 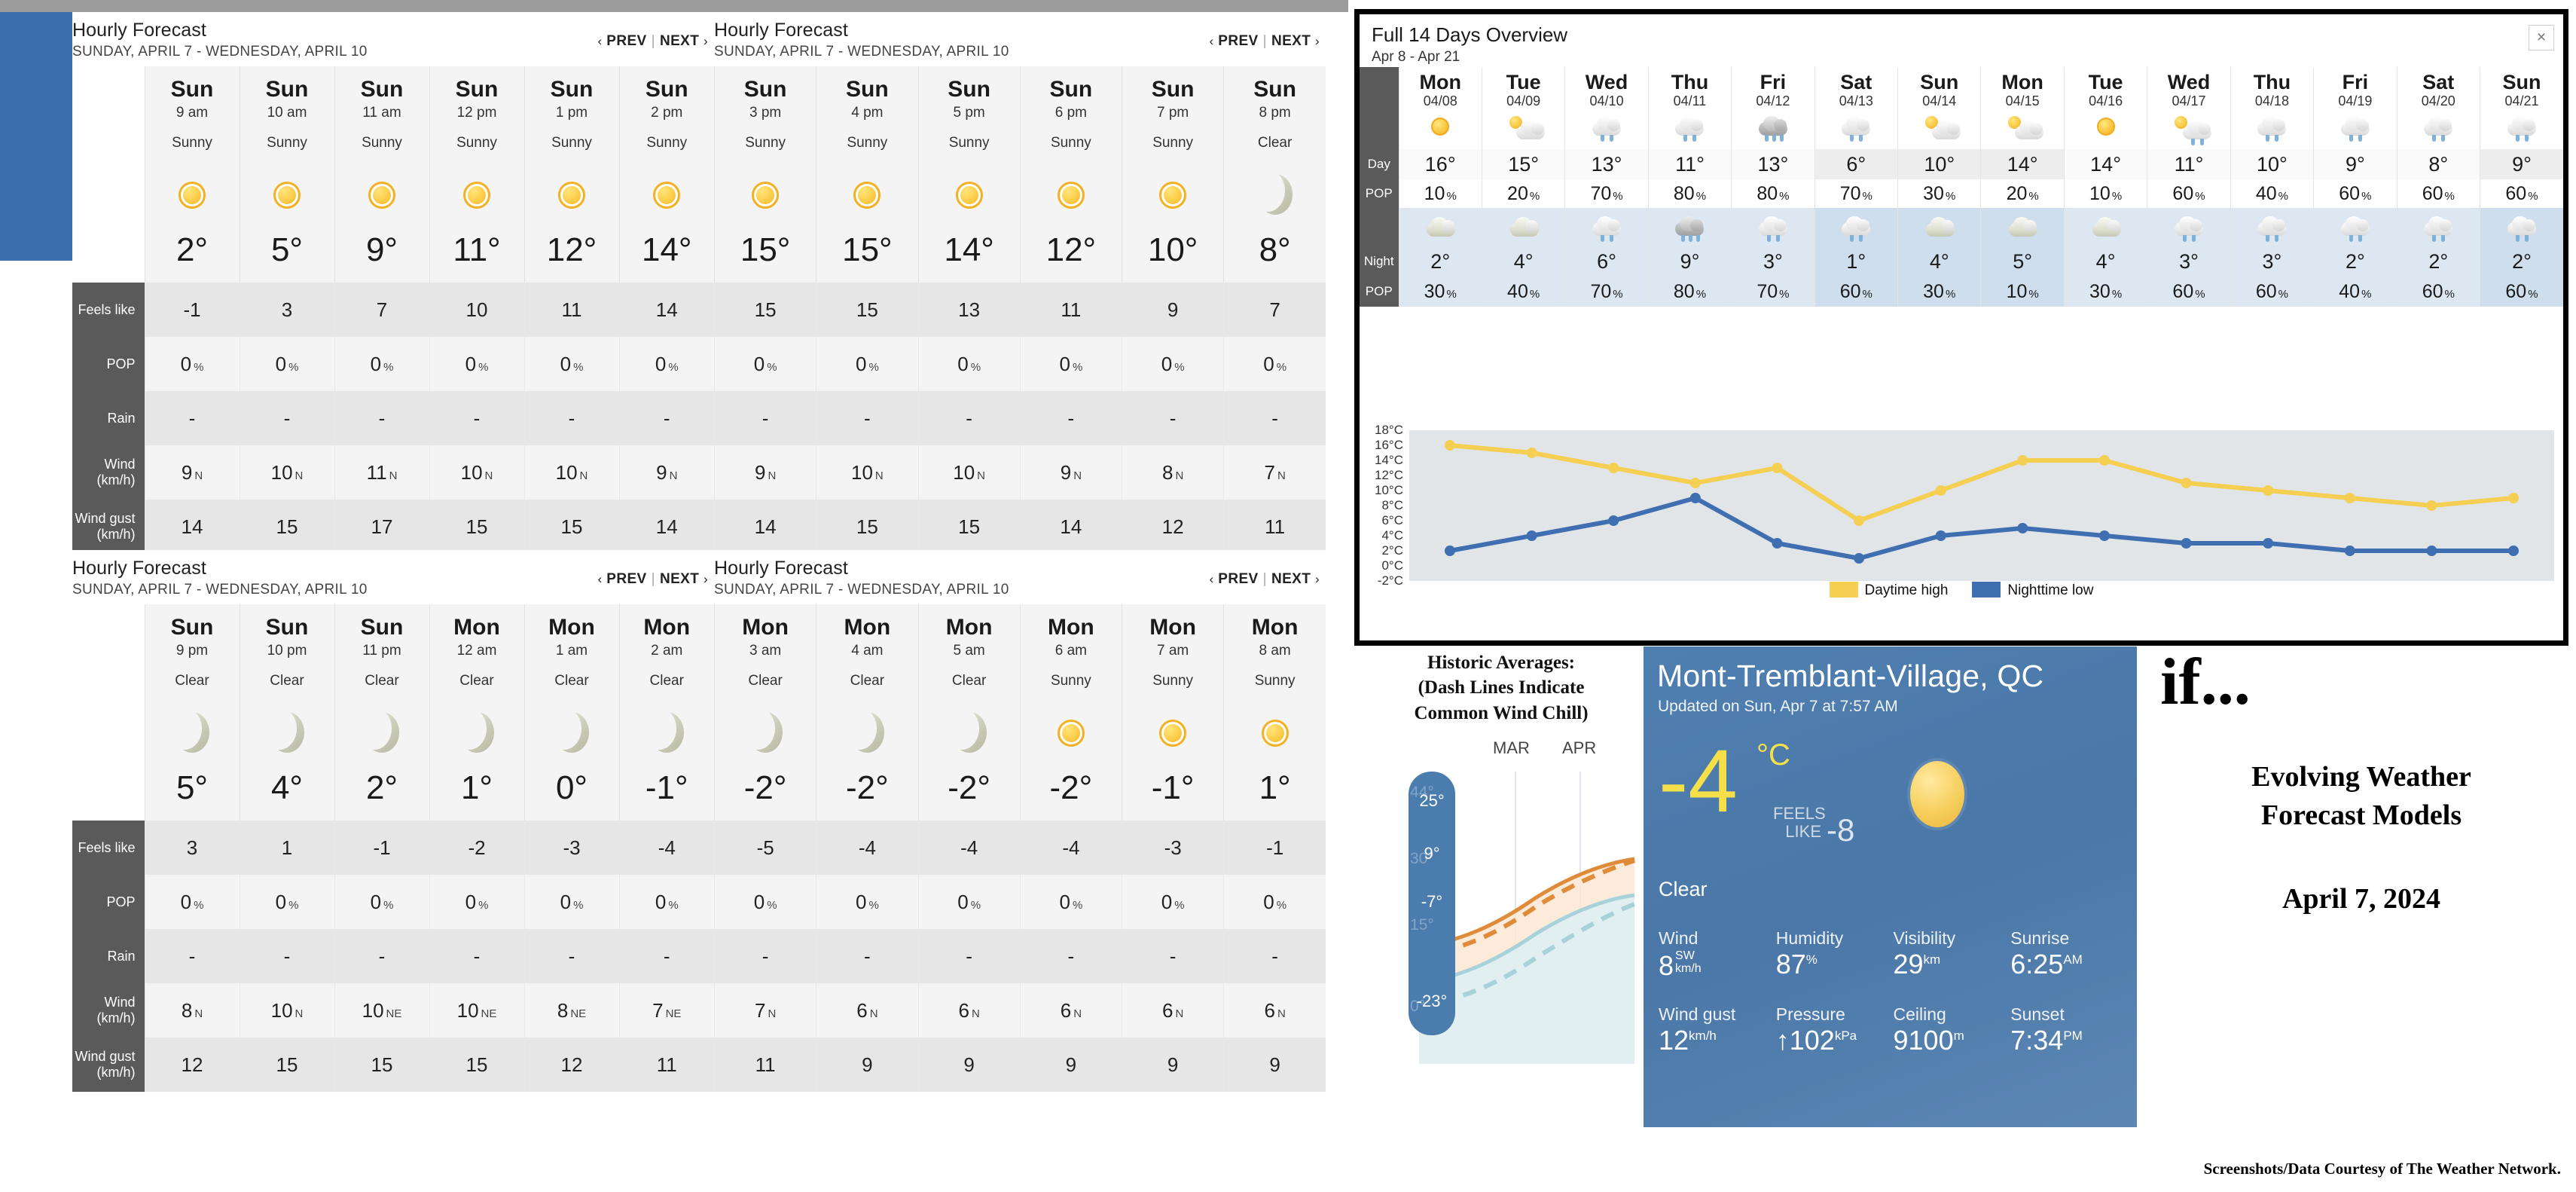 I want to click on table-row-temp: -2° -2° -2° -2° -1° 1°, so click(x=1020, y=795).